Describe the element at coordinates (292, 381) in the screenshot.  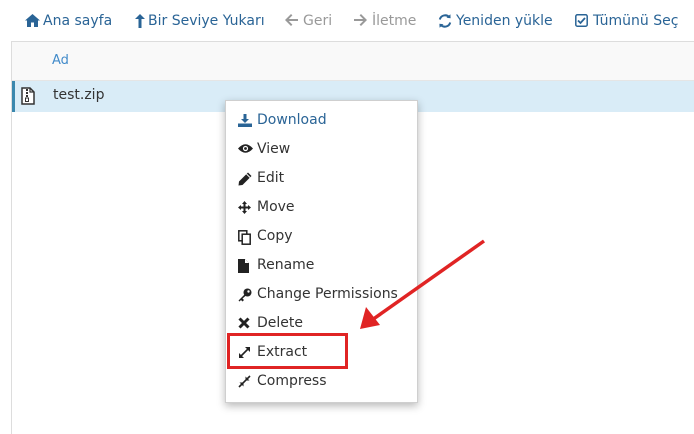
I see `menu-item-label: Compress` at that location.